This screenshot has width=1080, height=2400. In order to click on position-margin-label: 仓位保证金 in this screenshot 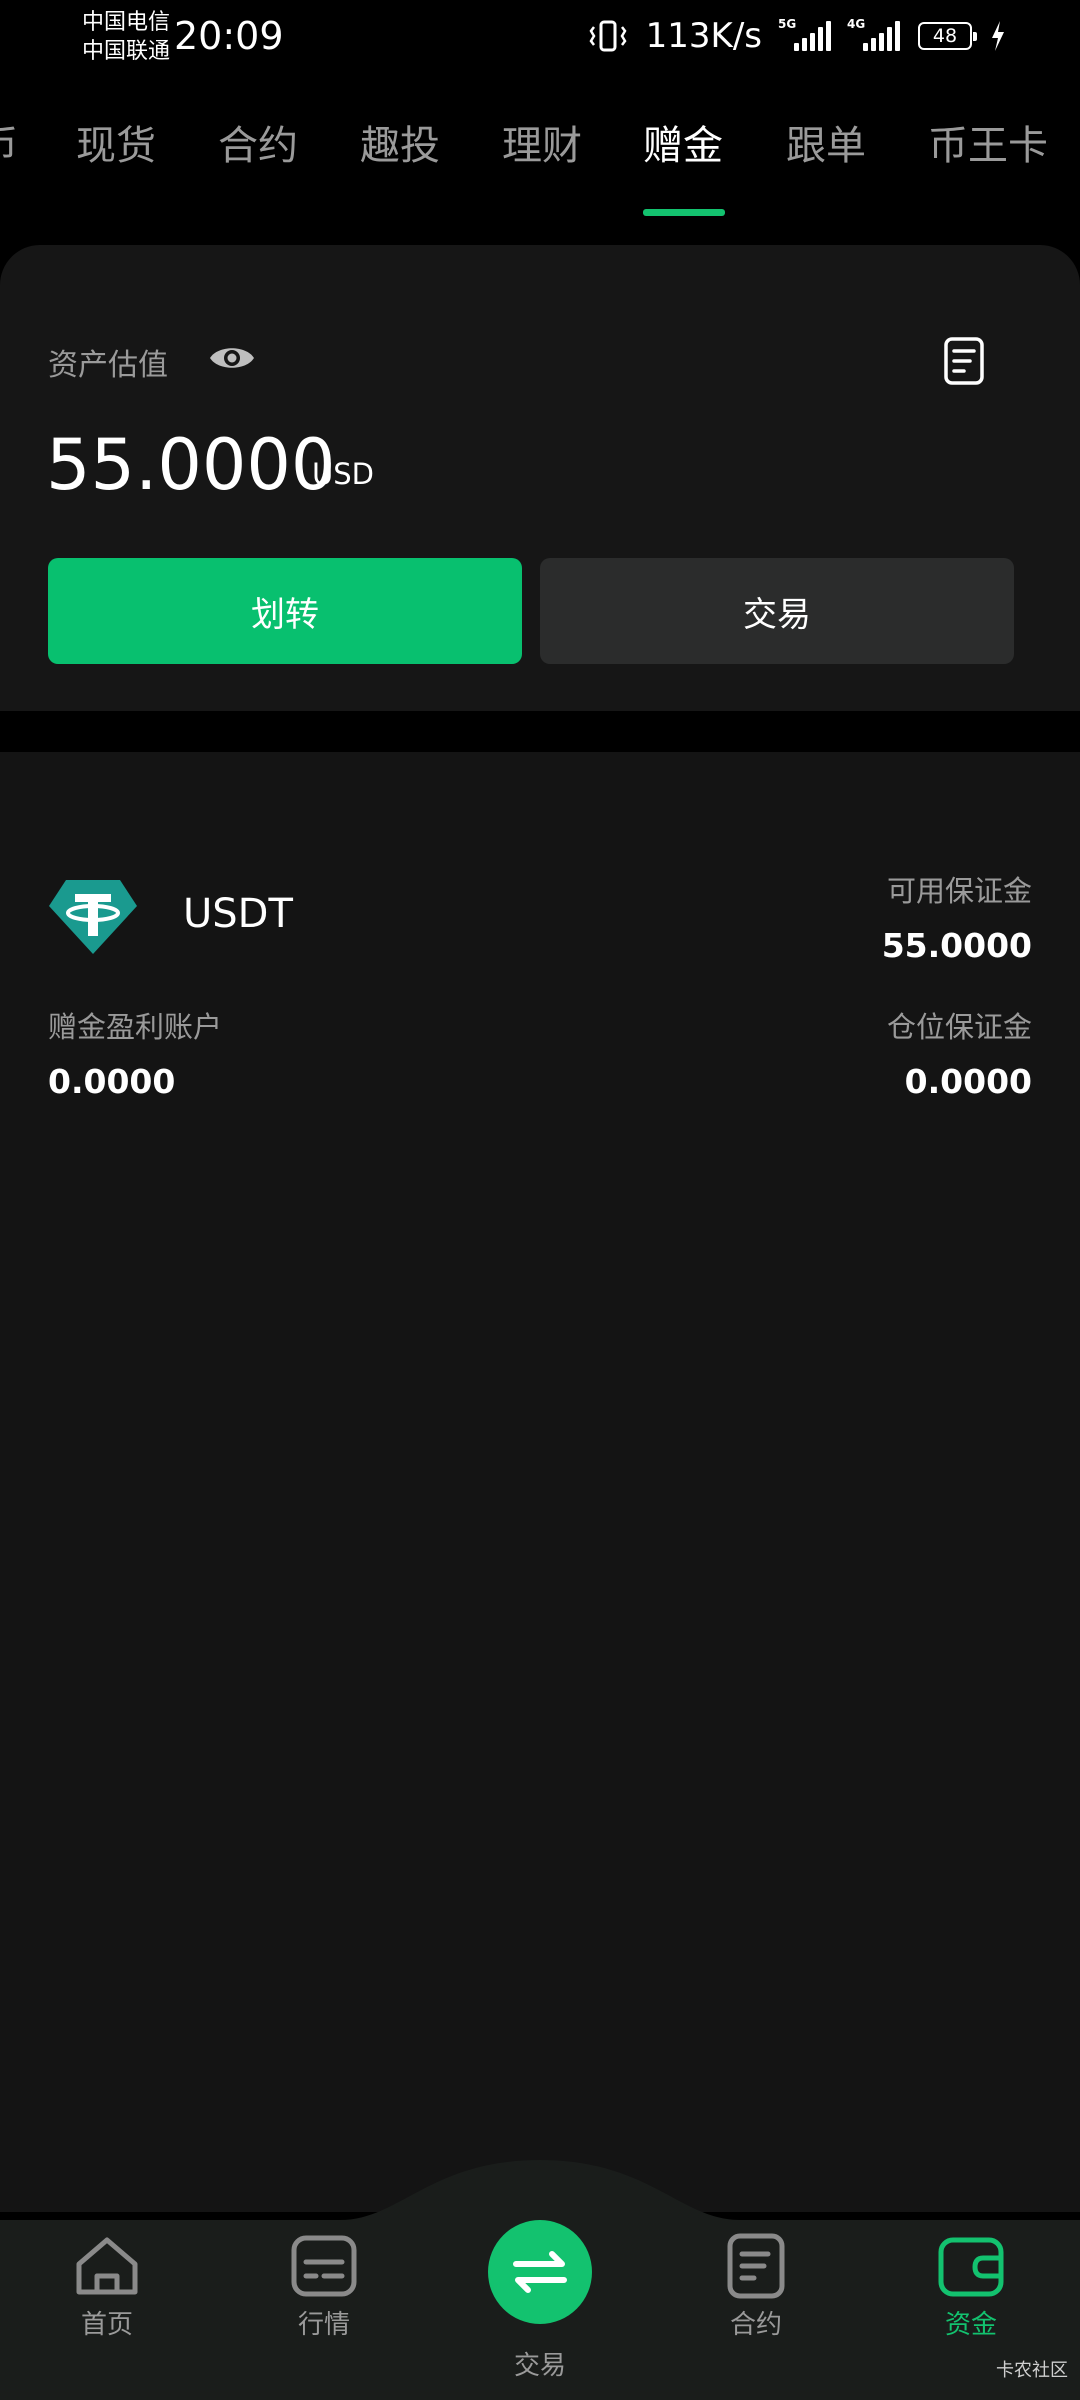, I will do `click(959, 1027)`.